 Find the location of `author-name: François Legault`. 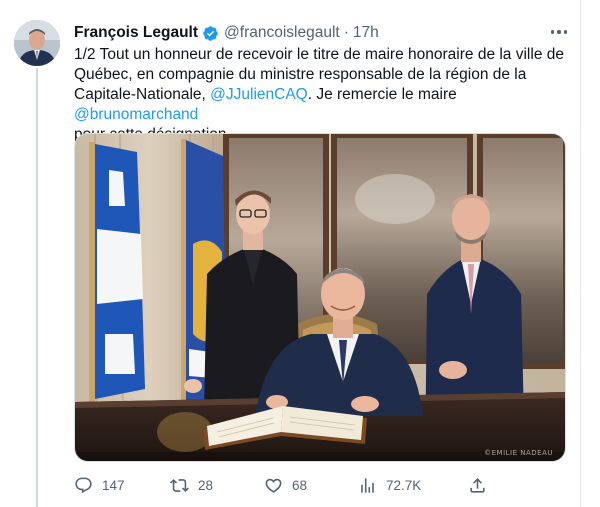

author-name: François Legault is located at coordinates (136, 33).